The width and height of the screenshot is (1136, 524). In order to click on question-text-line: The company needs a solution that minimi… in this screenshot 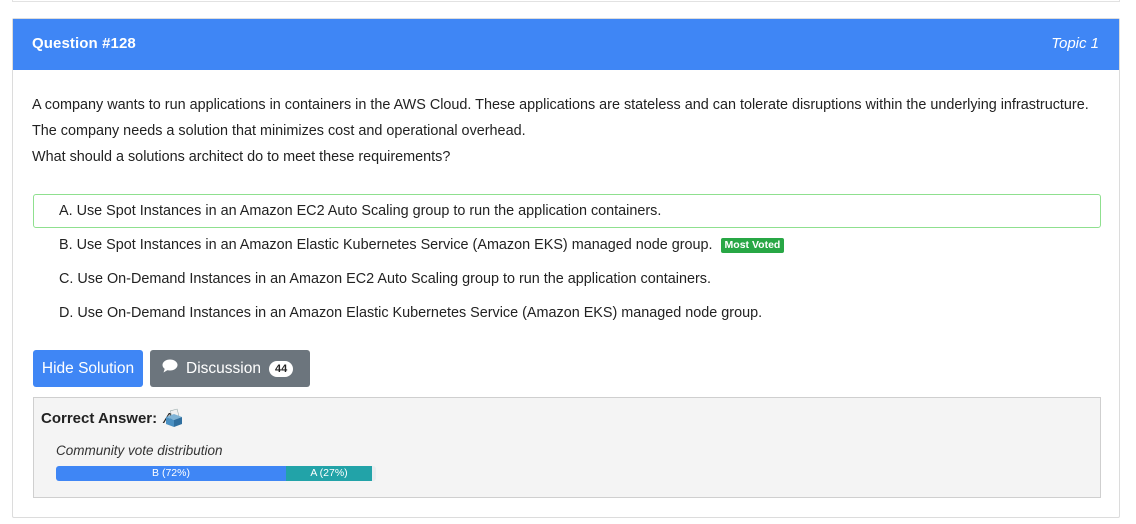, I will do `click(279, 131)`.